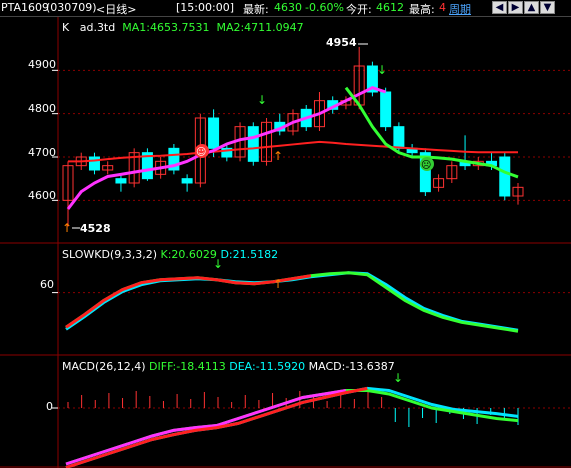 The height and width of the screenshot is (468, 571). What do you see at coordinates (97, 27) in the screenshot?
I see `indicator-label: ad.3td` at bounding box center [97, 27].